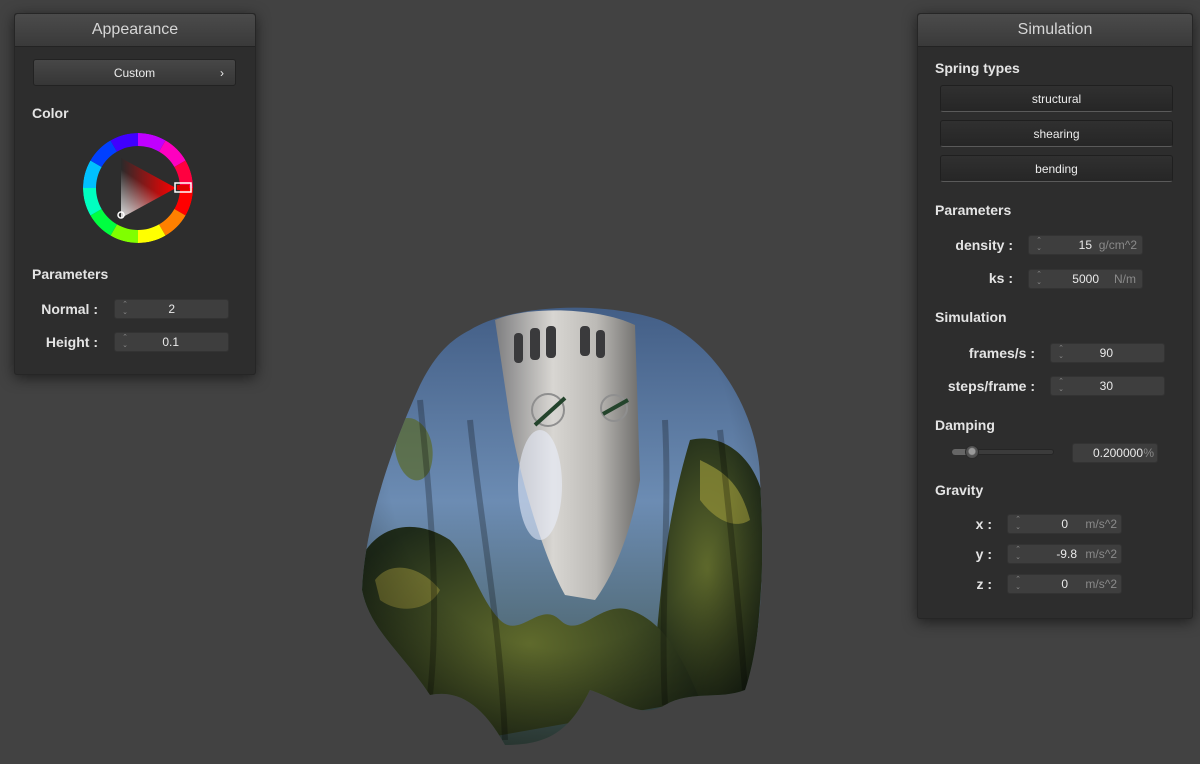 This screenshot has height=764, width=1200. I want to click on density-unit: g/cm^2, so click(1117, 245).